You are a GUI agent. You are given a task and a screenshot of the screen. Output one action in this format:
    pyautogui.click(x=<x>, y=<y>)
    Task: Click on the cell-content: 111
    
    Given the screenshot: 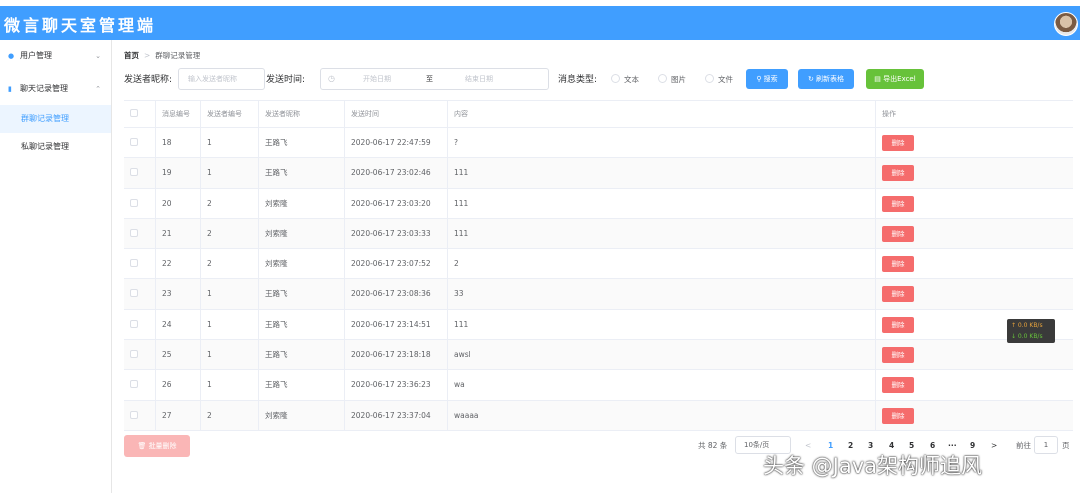 What is the action you would take?
    pyautogui.click(x=661, y=173)
    